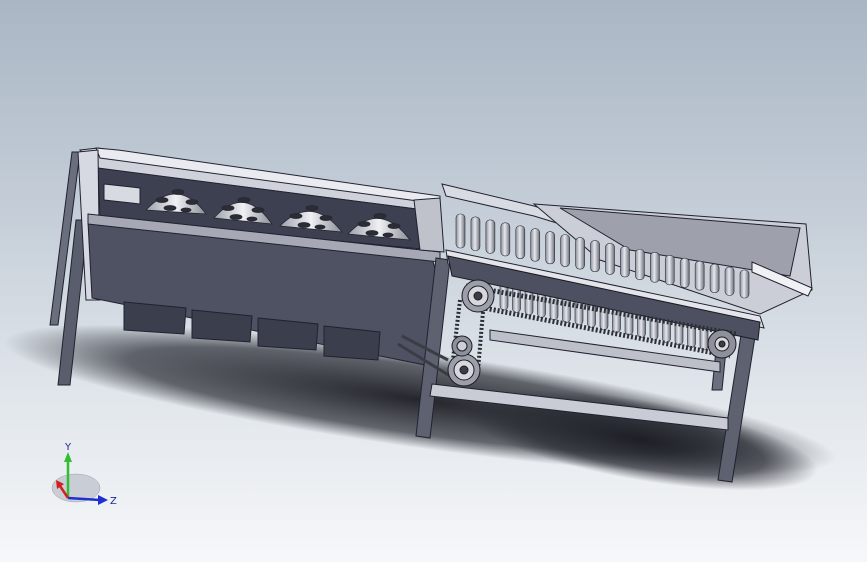 The height and width of the screenshot is (562, 867). Describe the element at coordinates (722, 344) in the screenshot. I see `sprocket-right` at that location.